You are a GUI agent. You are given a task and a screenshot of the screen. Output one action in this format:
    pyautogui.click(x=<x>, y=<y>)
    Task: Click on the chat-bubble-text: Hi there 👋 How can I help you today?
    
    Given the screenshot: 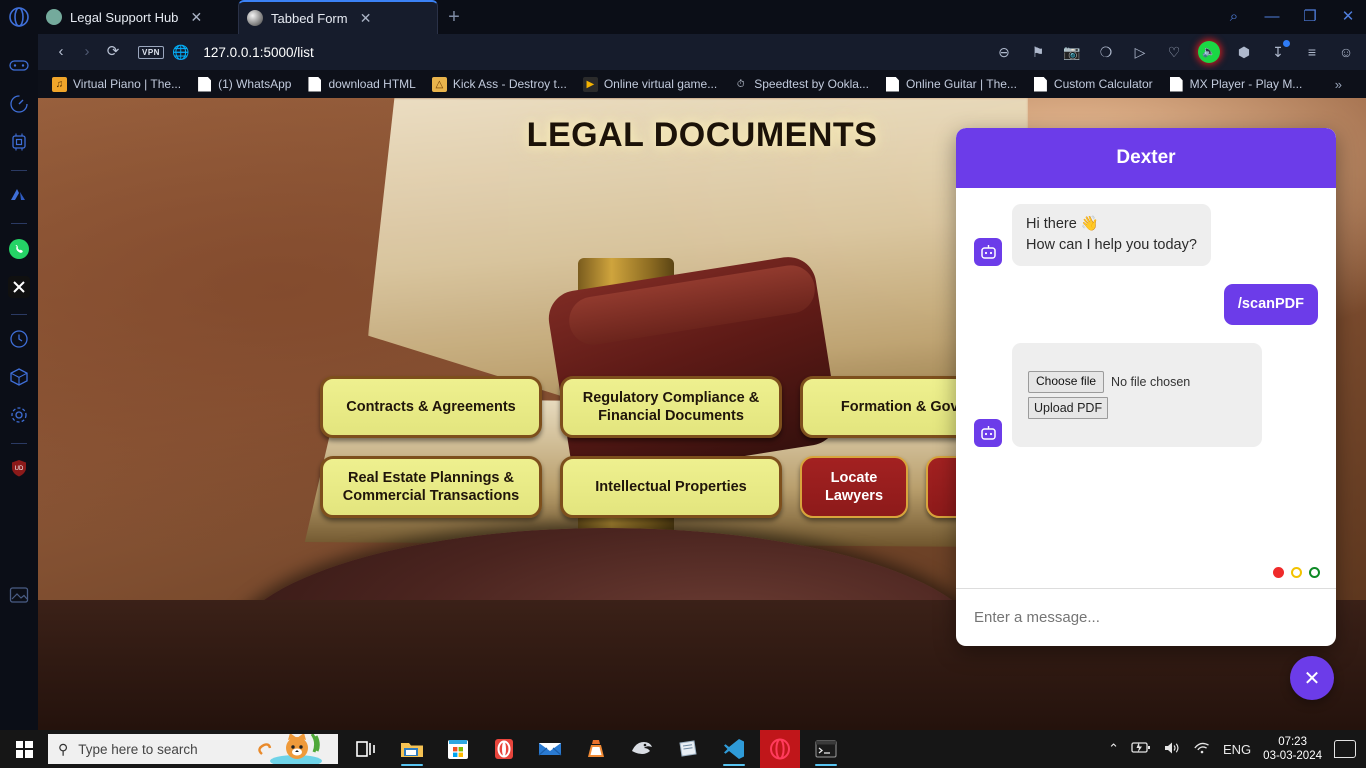 What is the action you would take?
    pyautogui.click(x=1111, y=235)
    